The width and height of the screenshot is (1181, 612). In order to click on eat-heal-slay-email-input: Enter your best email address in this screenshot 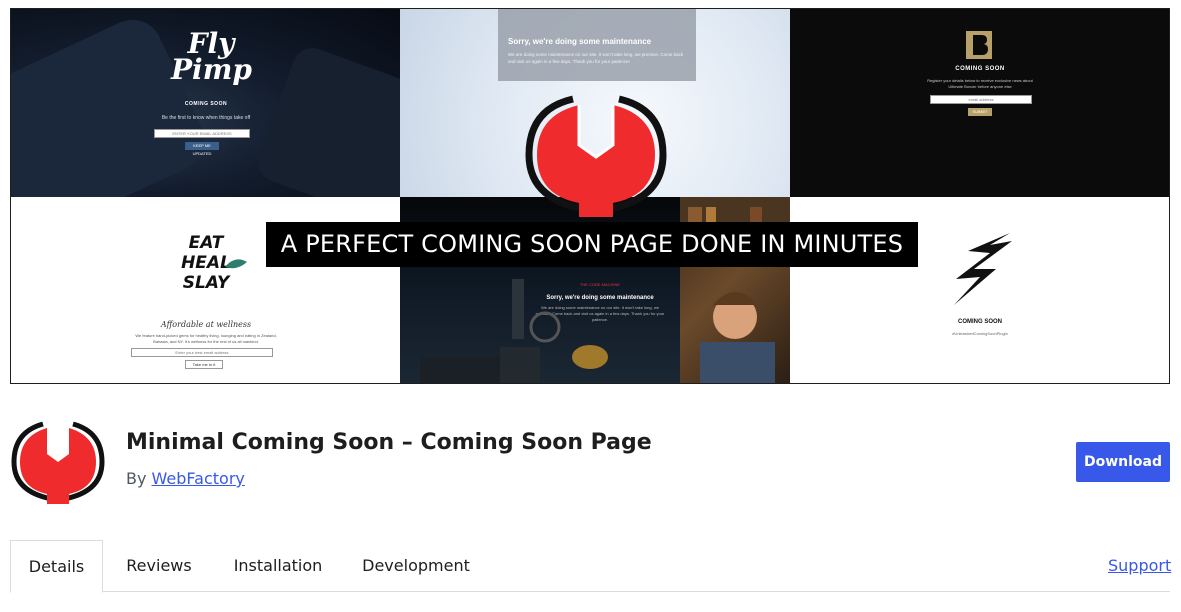, I will do `click(202, 352)`.